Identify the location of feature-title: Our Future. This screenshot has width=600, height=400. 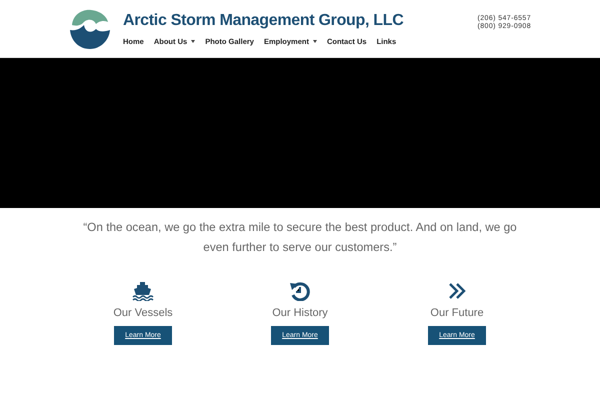
(457, 313).